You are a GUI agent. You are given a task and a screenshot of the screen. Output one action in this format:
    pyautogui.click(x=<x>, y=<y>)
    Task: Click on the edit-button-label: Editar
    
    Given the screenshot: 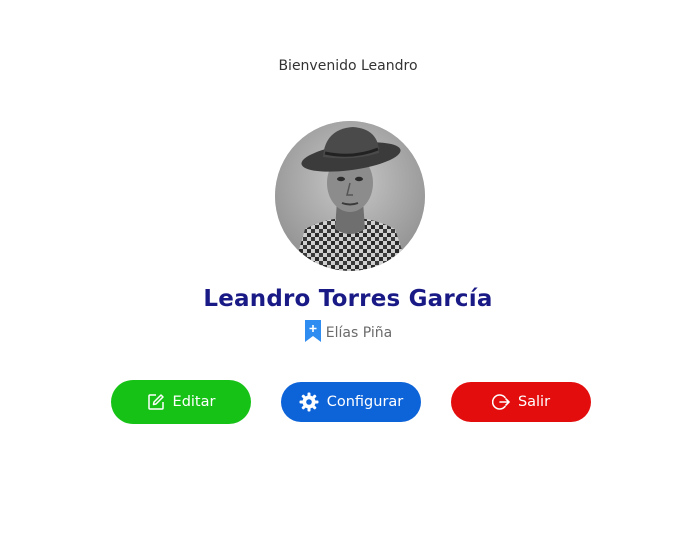 What is the action you would take?
    pyautogui.click(x=194, y=402)
    